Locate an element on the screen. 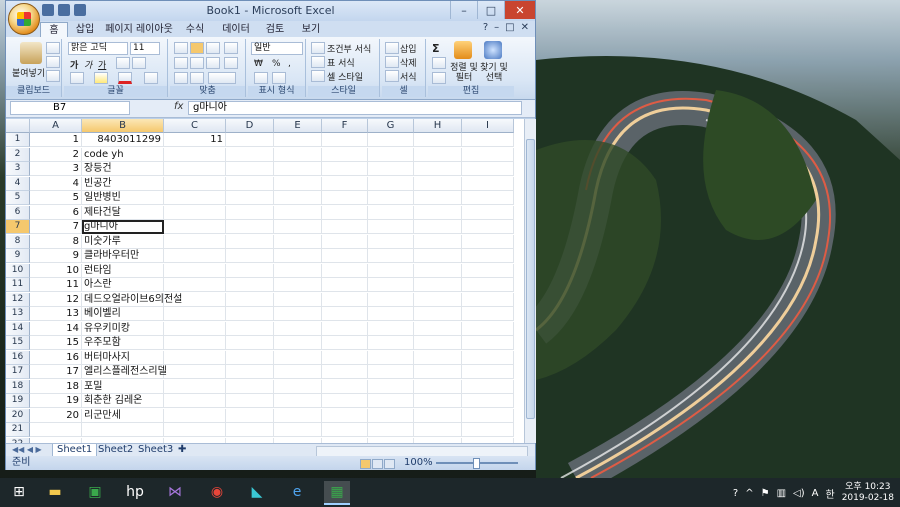  cell-h19 is located at coordinates (438, 401).